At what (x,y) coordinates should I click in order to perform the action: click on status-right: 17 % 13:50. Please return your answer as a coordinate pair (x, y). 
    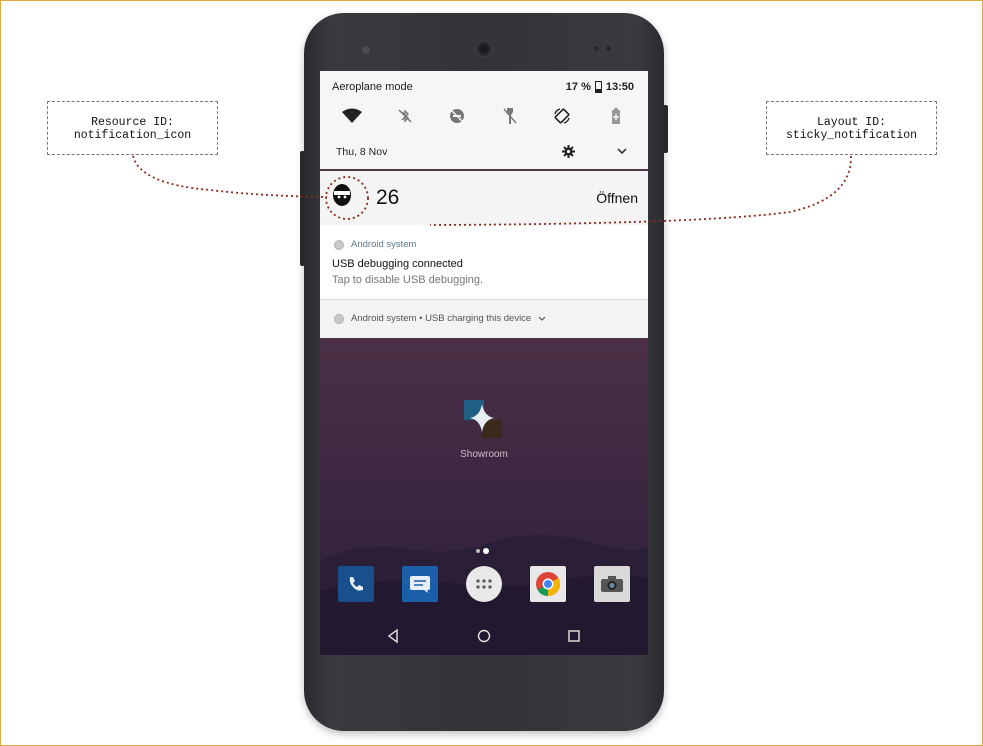
    Looking at the image, I should click on (600, 87).